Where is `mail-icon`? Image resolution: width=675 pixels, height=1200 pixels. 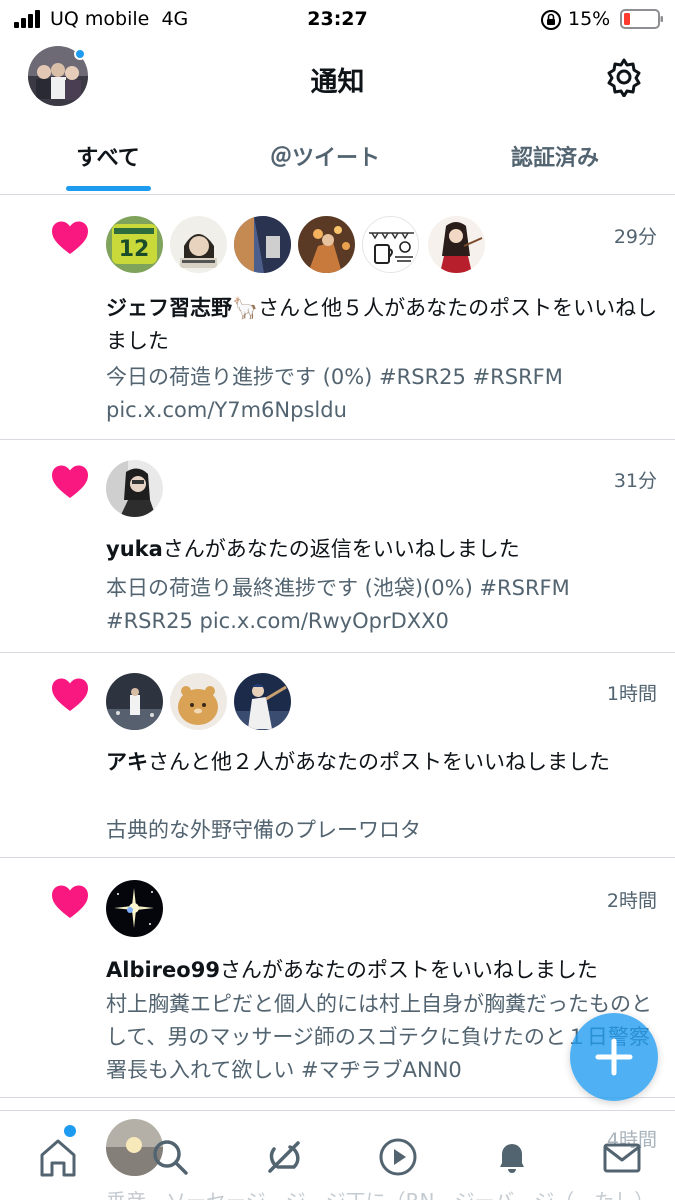 mail-icon is located at coordinates (622, 1158).